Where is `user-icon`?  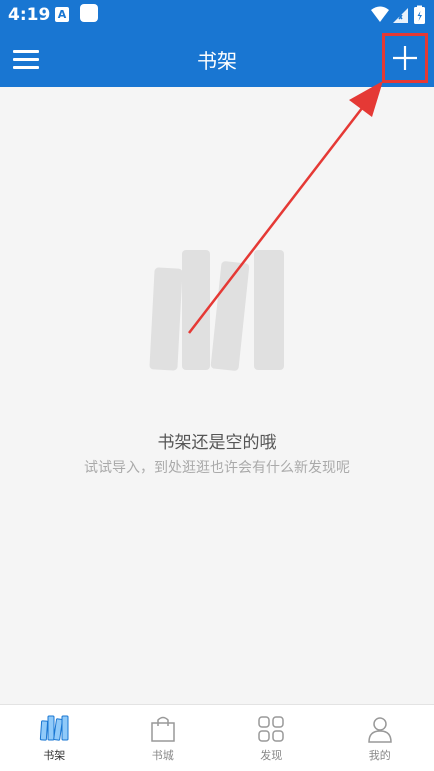 user-icon is located at coordinates (379, 730).